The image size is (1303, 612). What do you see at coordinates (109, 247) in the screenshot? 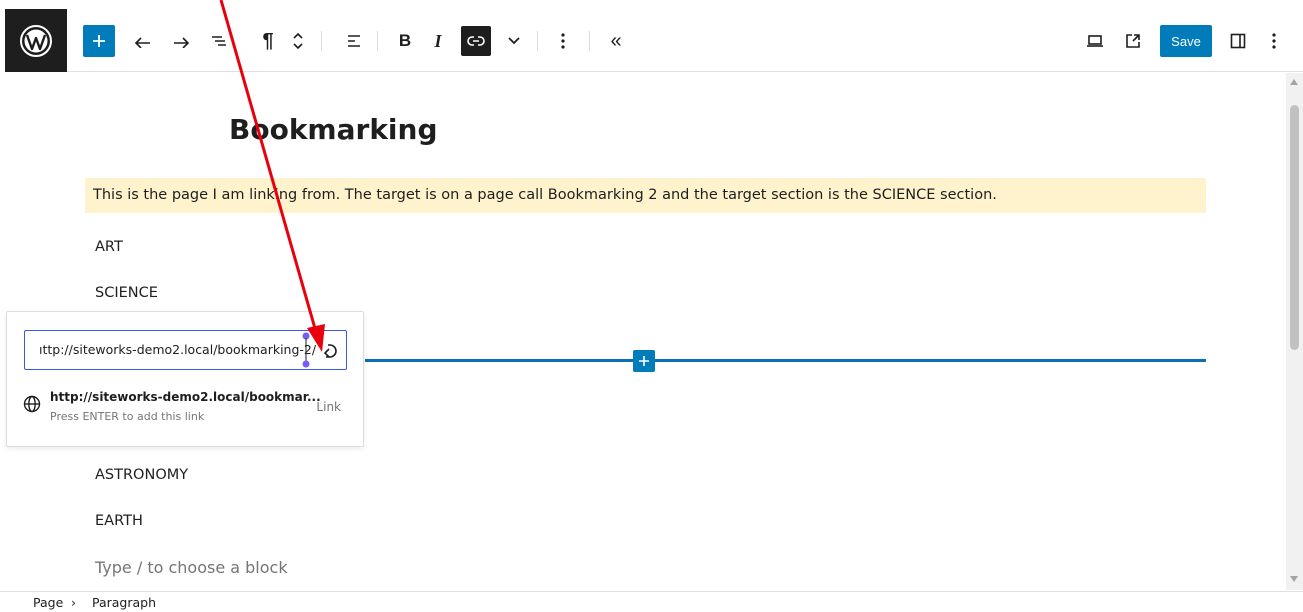
I see `paragraph-block-art: ART` at bounding box center [109, 247].